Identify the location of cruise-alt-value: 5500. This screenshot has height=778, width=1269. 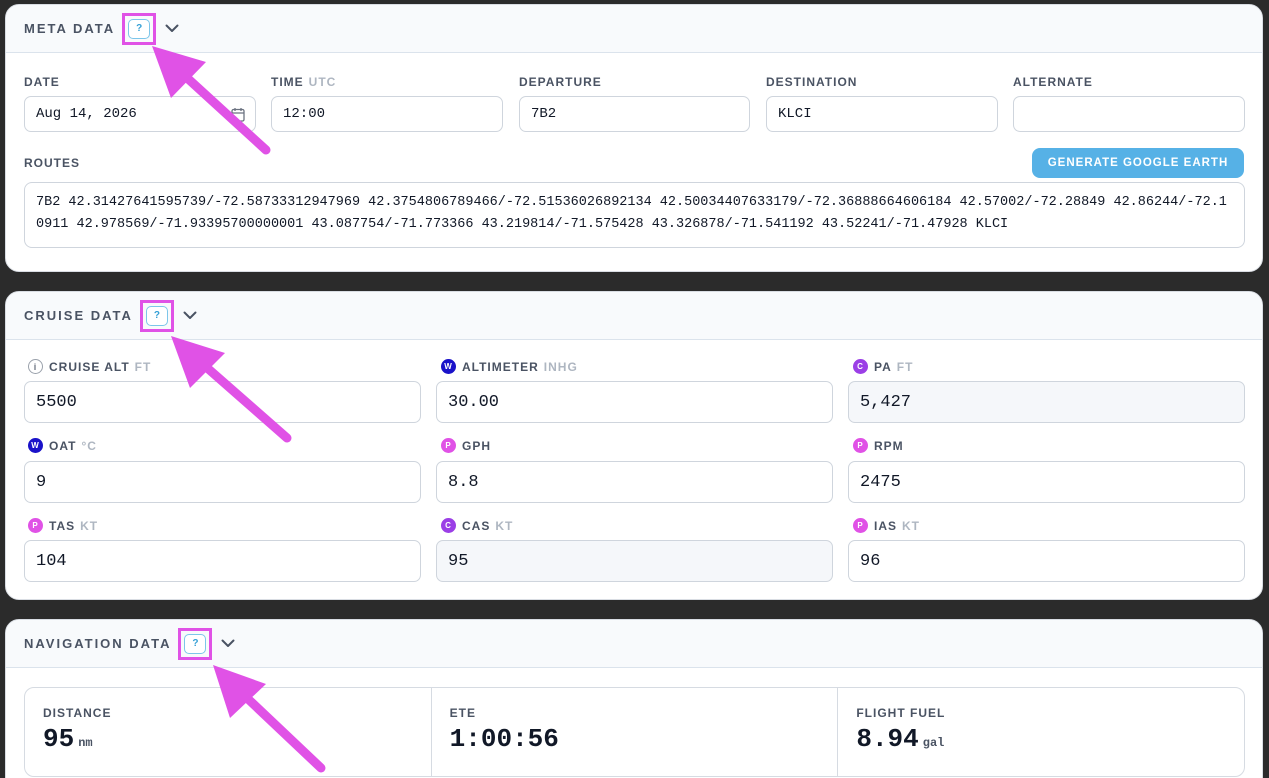
(56, 402).